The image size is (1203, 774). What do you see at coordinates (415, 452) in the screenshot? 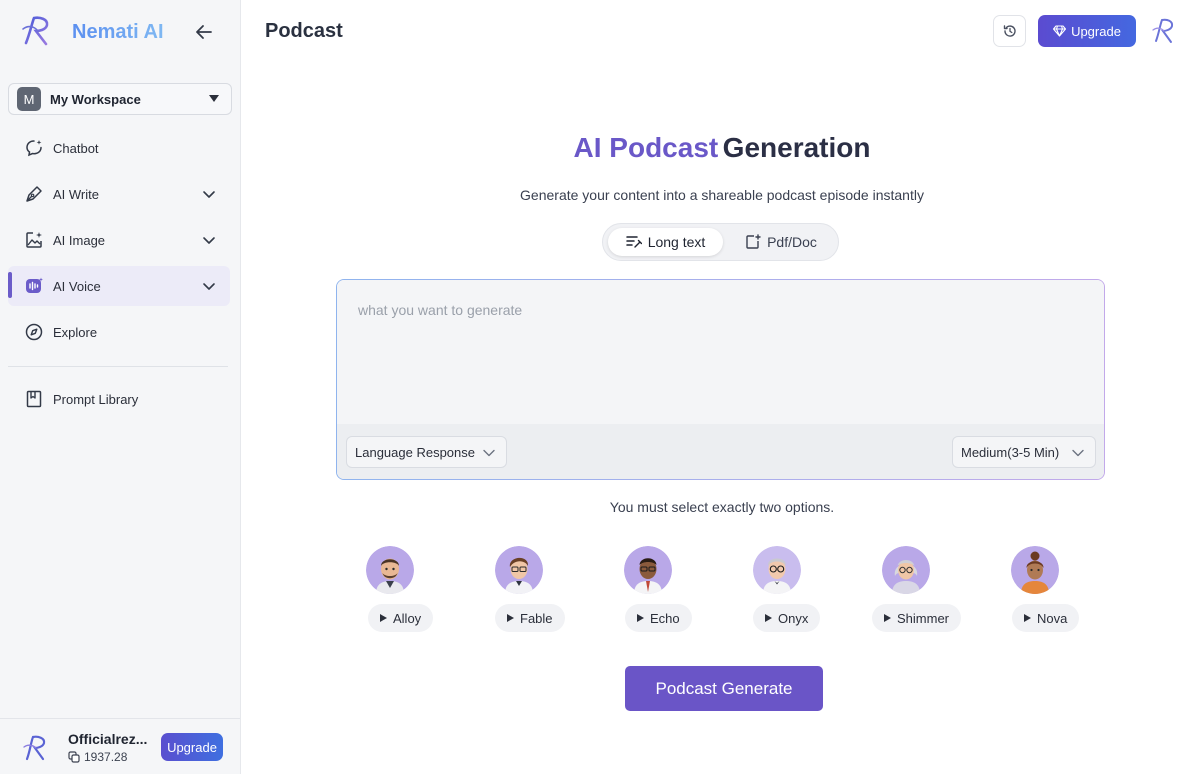
I see `language-select-value: Language Response` at bounding box center [415, 452].